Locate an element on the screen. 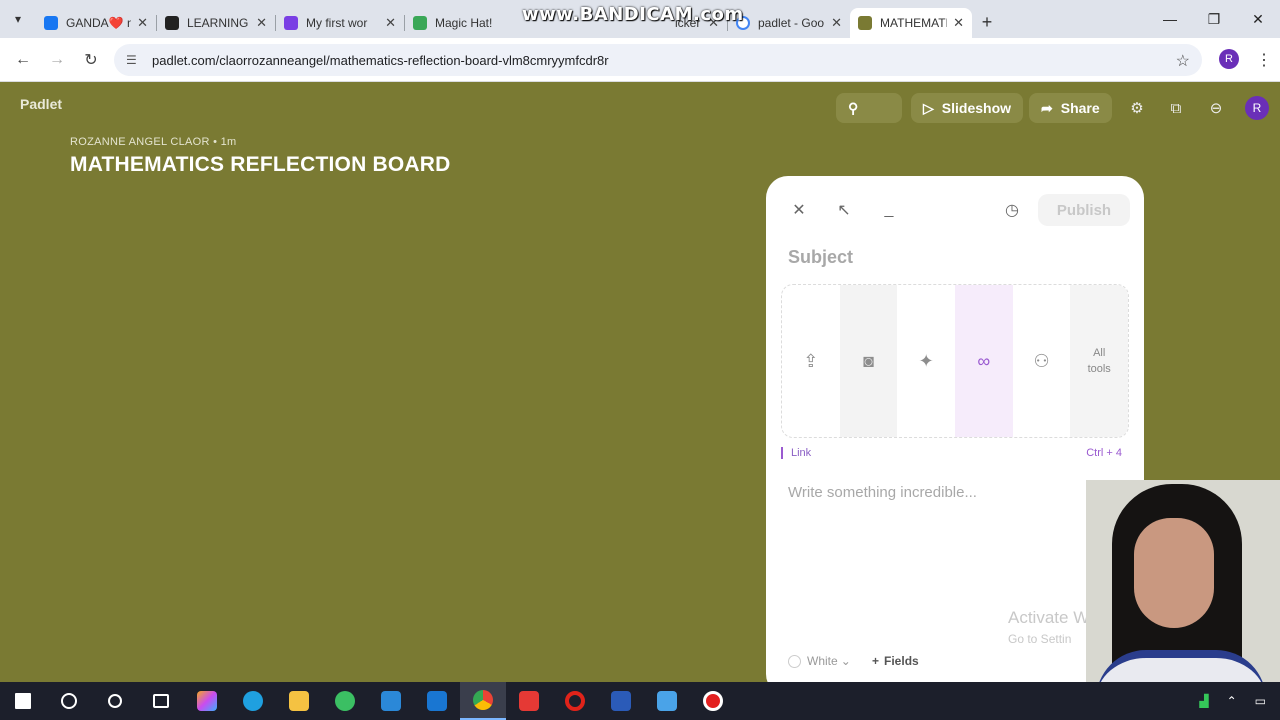  share-arrow-icon: ➦ is located at coordinates (1047, 107).